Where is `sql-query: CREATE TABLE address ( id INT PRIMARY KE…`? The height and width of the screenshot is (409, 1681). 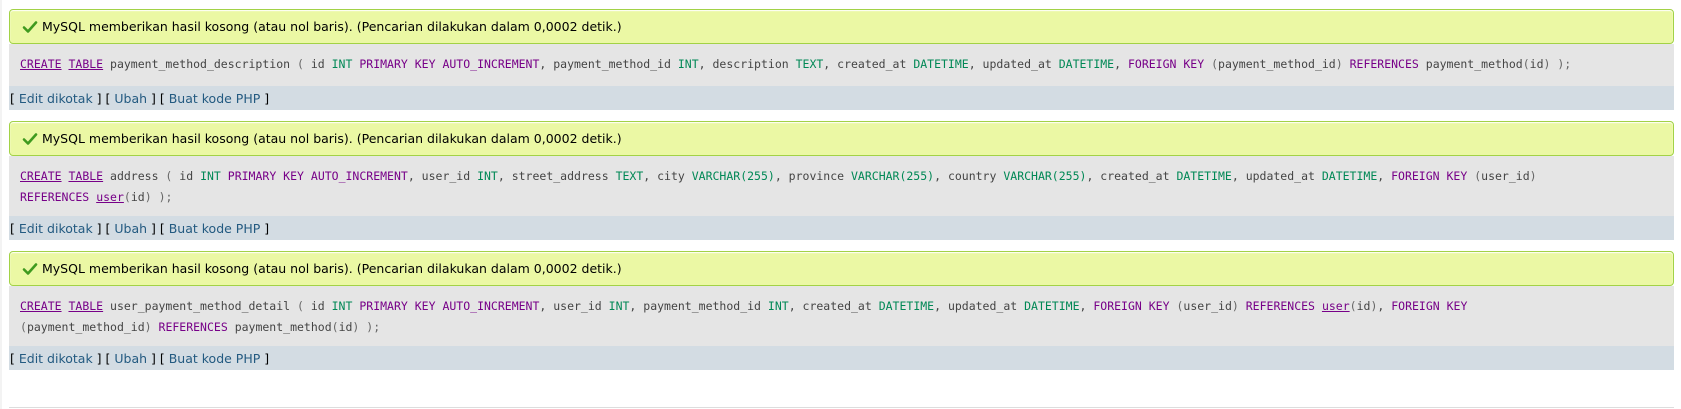
sql-query: CREATE TABLE address ( id INT PRIMARY KE… is located at coordinates (841, 186).